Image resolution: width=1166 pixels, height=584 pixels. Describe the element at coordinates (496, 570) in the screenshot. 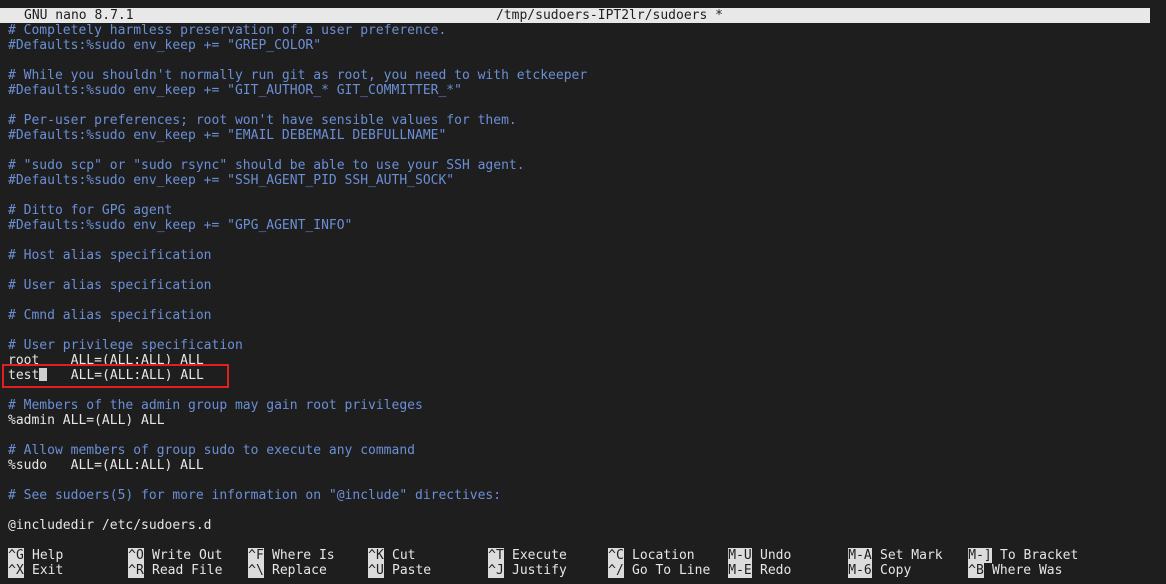

I see `shortcut-key: ^J` at that location.